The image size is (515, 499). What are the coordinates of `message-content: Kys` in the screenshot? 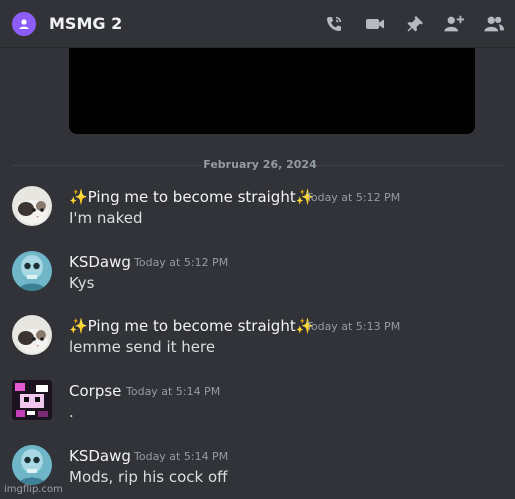 It's located at (82, 283).